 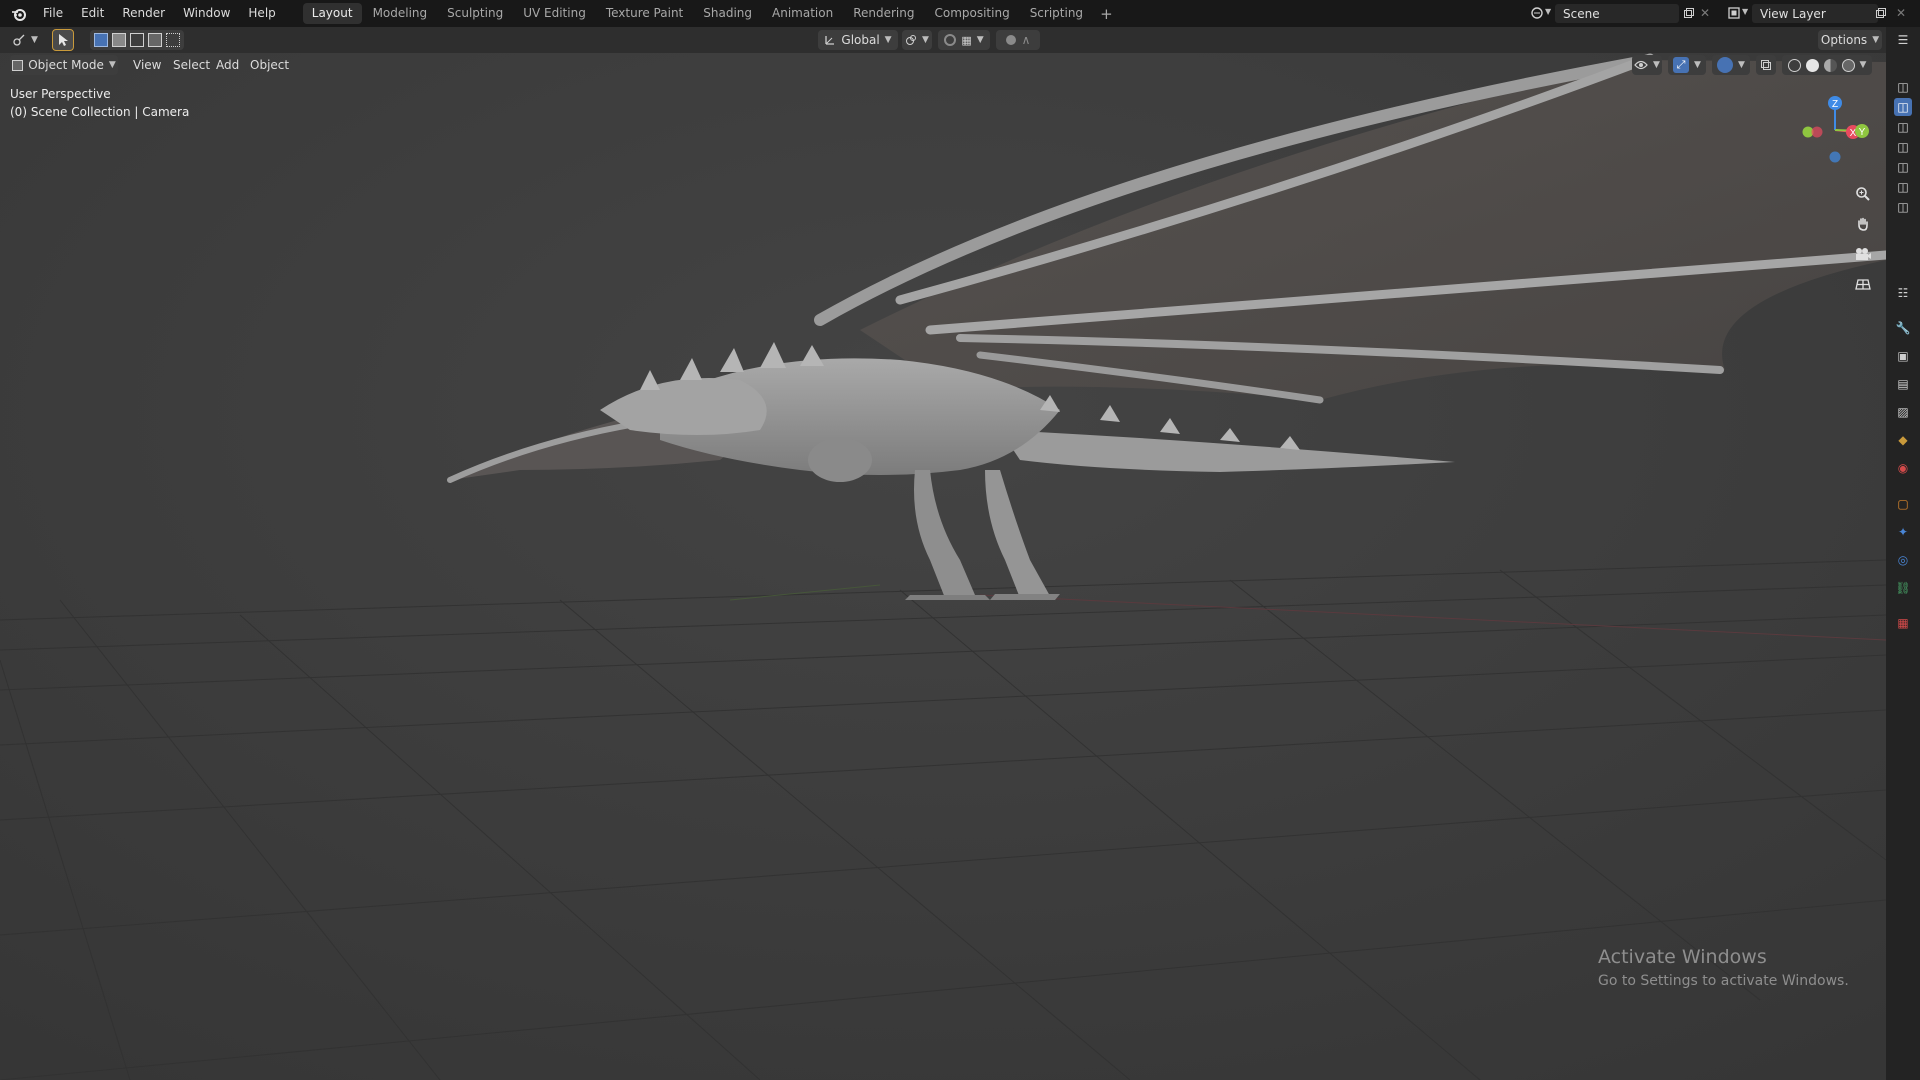 I want to click on falloff-icon: ∧, so click(x=1026, y=40).